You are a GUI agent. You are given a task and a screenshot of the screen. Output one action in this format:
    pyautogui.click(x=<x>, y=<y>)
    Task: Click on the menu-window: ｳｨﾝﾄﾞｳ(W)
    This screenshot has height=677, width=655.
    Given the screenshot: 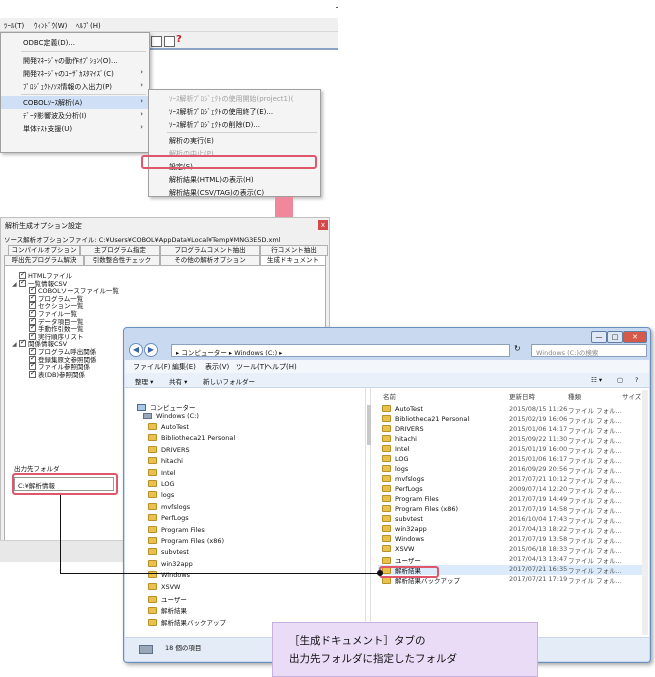 What is the action you would take?
    pyautogui.click(x=50, y=26)
    